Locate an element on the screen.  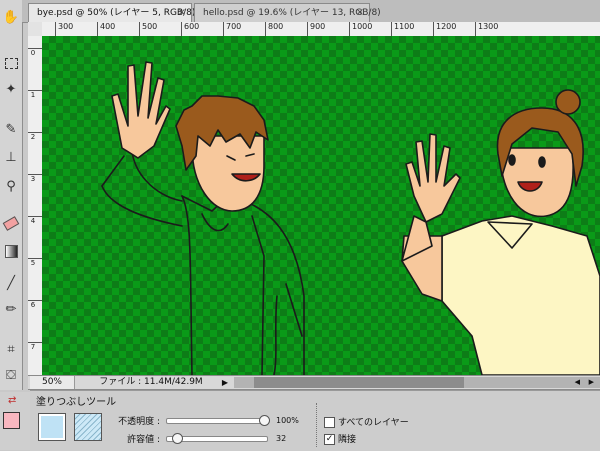
color-well: ⇄ is located at coordinates (15, 421).